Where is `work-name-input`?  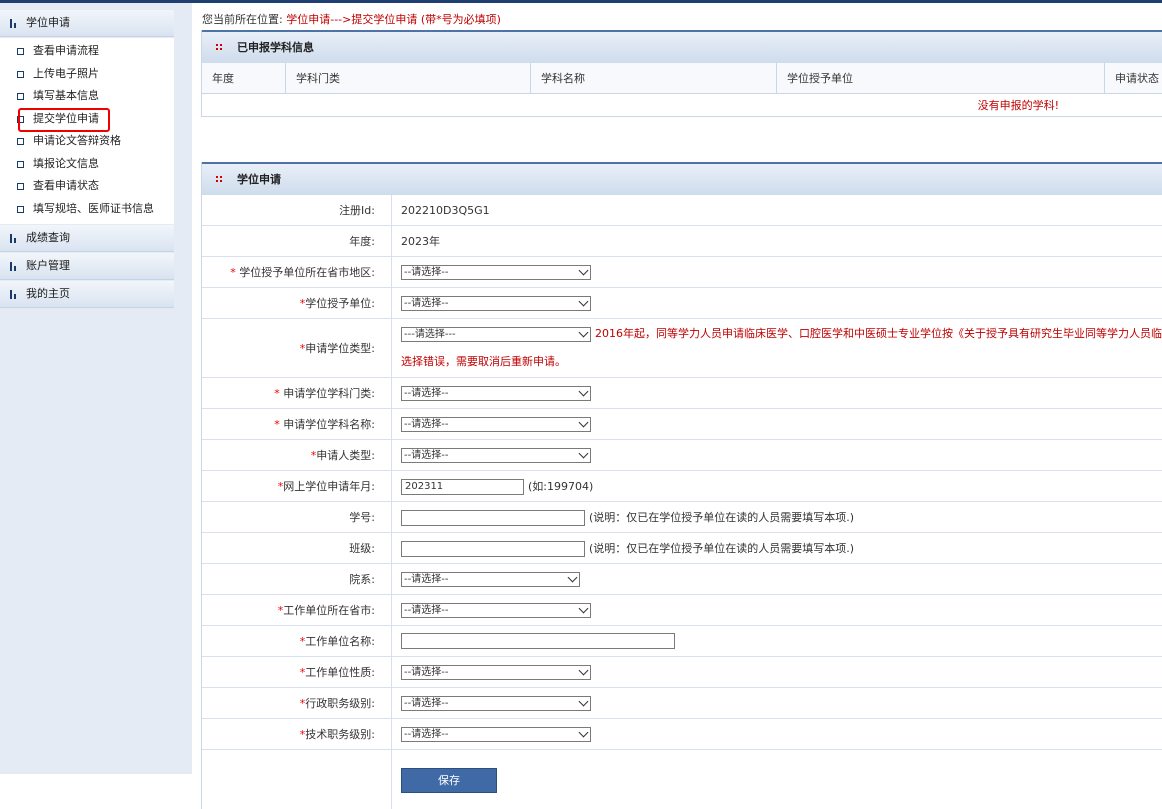
work-name-input is located at coordinates (538, 641).